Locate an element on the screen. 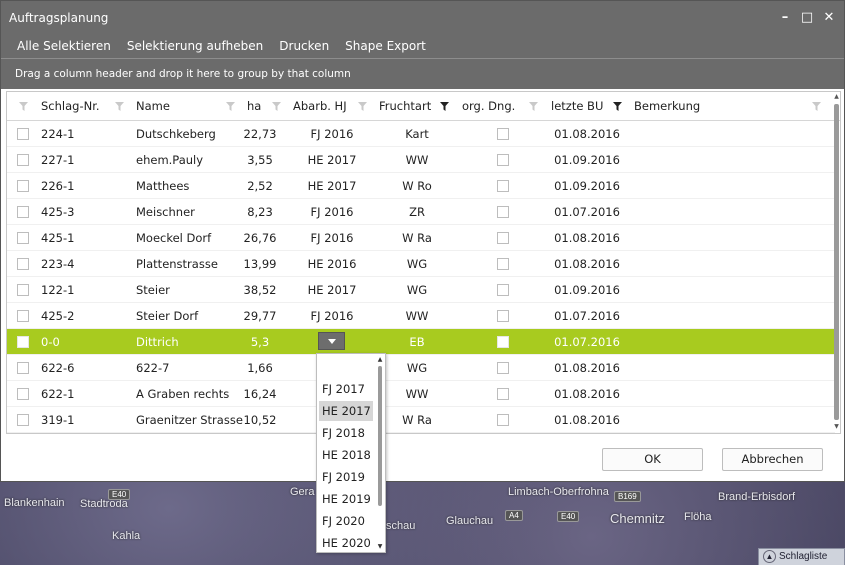  dropdown-option: HE 2017 is located at coordinates (346, 411).